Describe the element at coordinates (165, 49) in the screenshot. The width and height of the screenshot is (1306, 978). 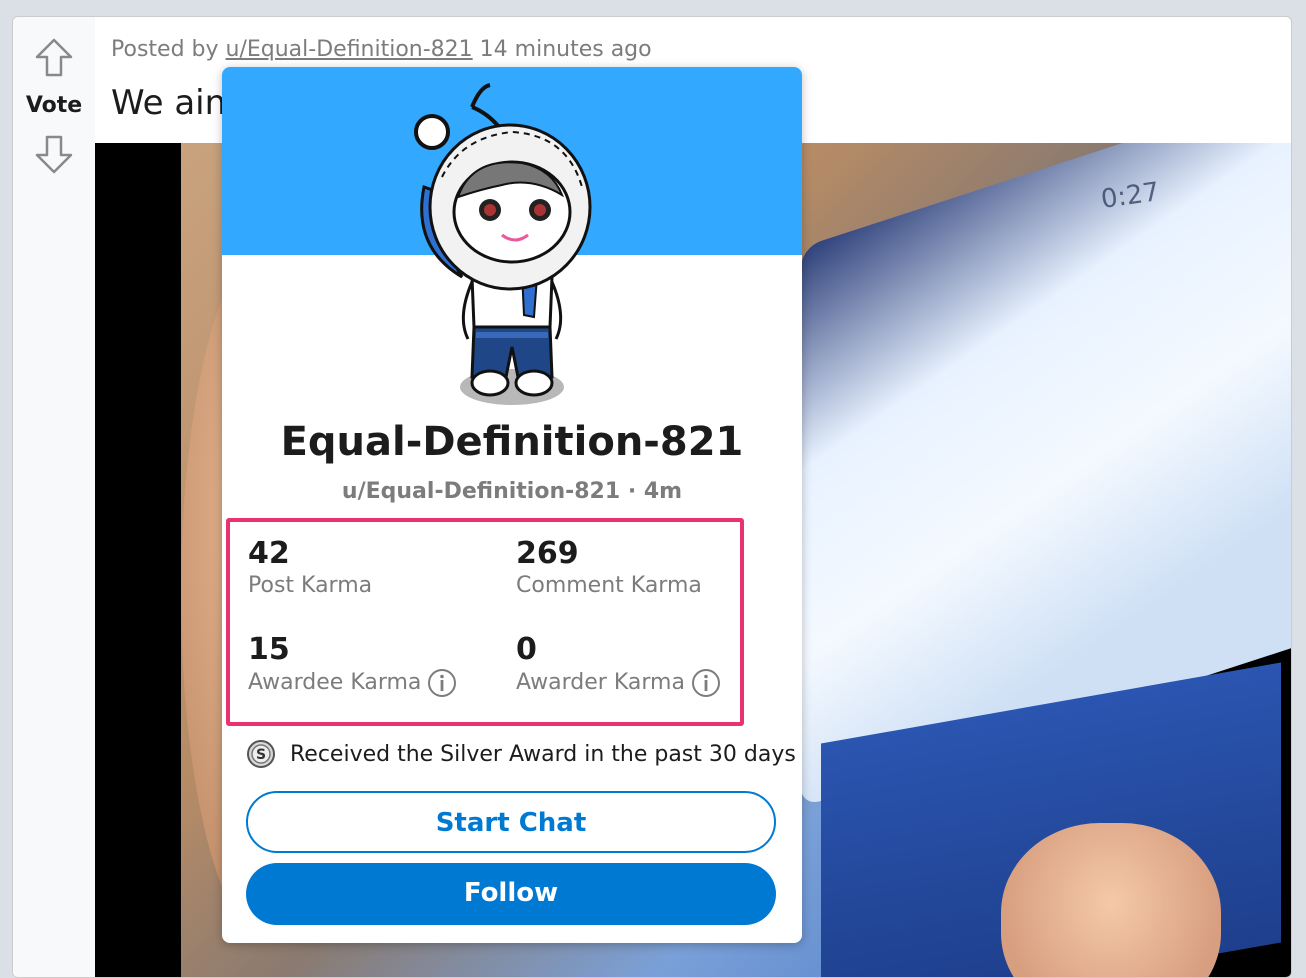
I see `posted-by-text: Posted by` at that location.